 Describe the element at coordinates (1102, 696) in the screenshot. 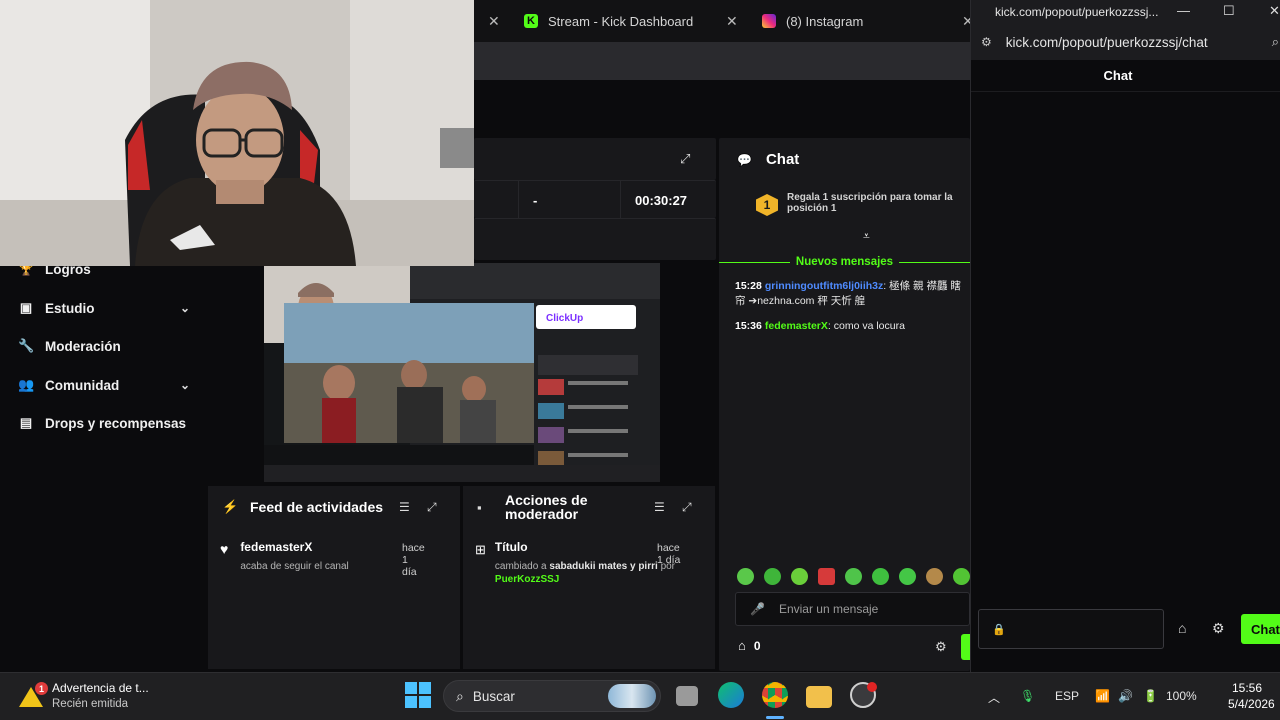

I see `wifi-icon: 📶` at that location.